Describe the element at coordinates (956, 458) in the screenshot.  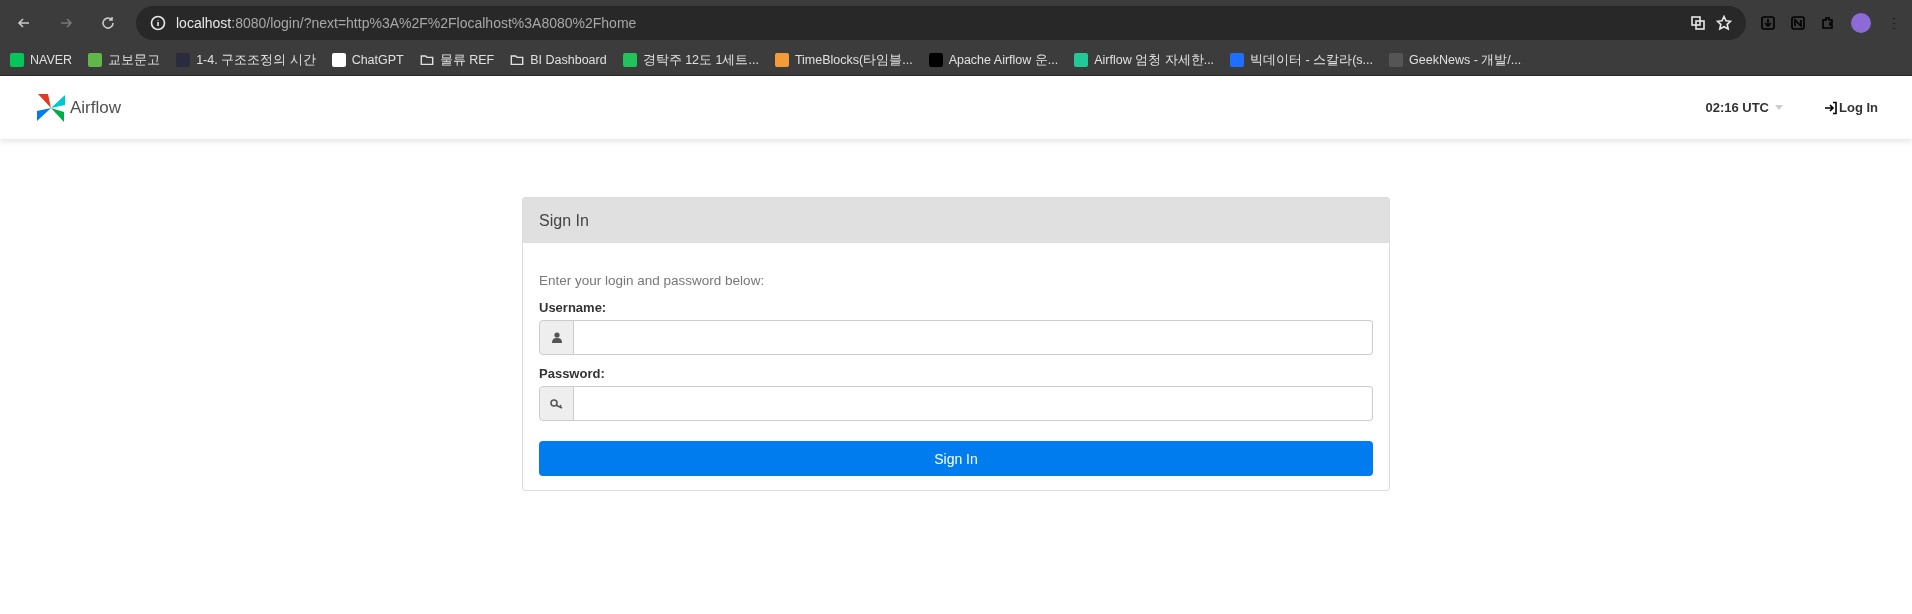
I see `signin-button: Sign In` at that location.